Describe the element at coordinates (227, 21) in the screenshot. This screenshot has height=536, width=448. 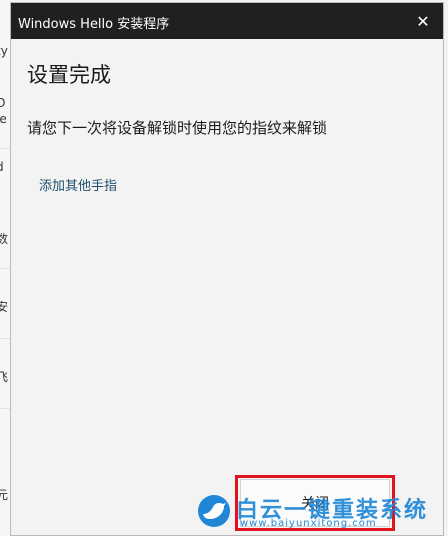
I see `title-bar: Windows Hello 安装程序 ✕` at that location.